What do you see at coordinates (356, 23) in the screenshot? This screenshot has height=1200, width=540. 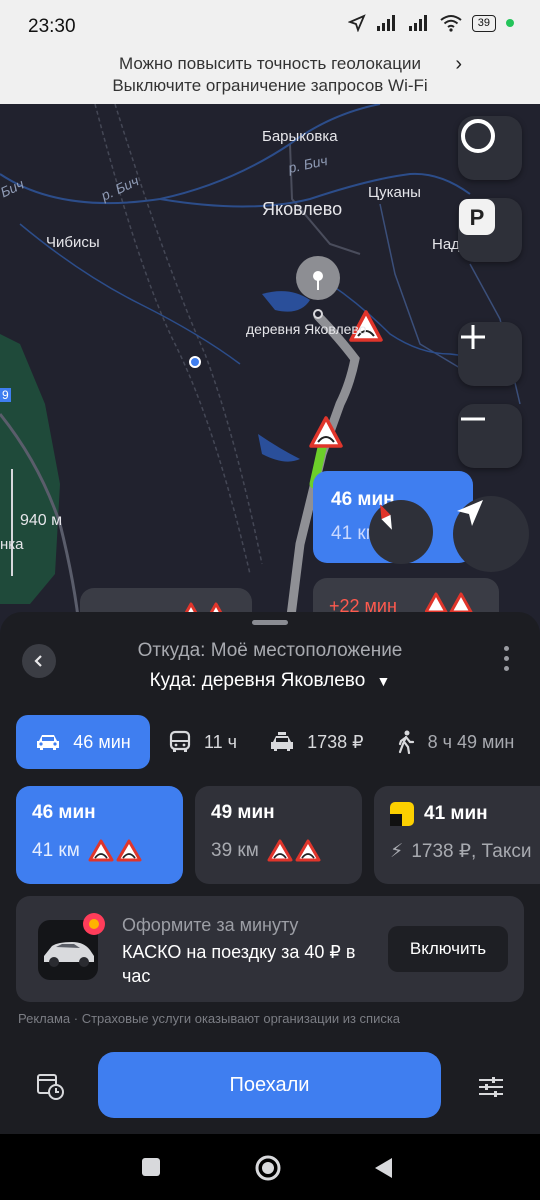 I see `location-arrow-icon` at bounding box center [356, 23].